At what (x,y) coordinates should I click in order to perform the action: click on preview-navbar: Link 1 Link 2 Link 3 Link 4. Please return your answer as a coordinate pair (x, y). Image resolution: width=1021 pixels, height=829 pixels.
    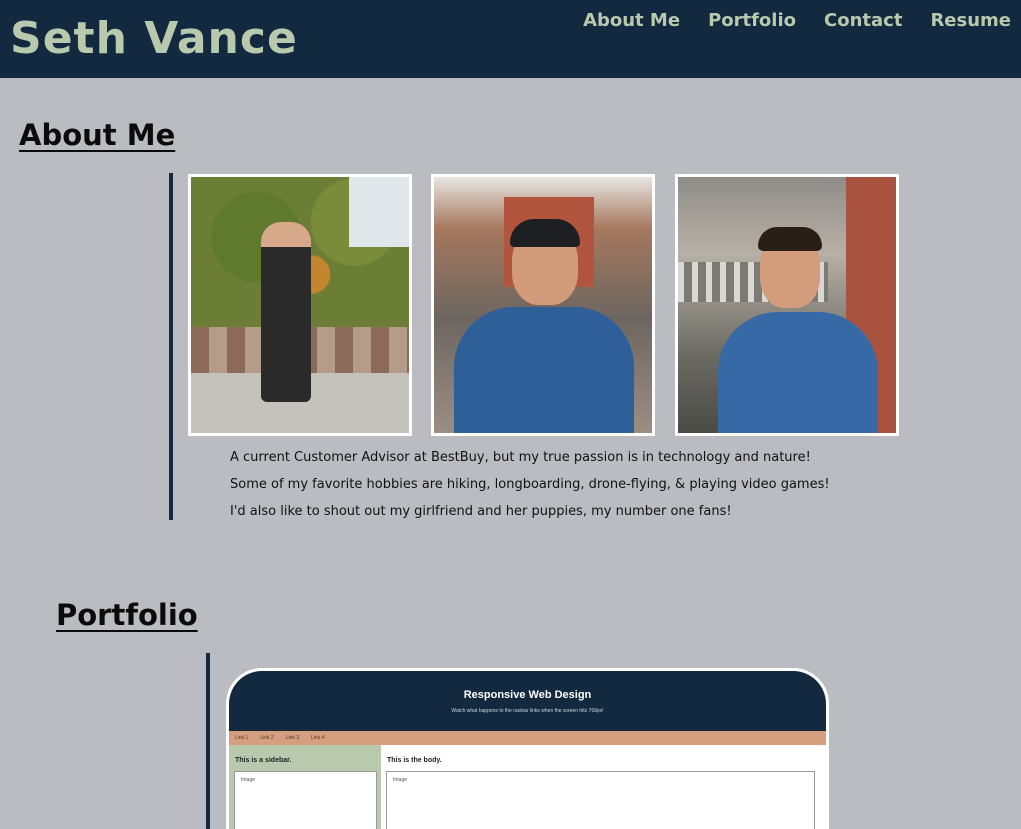
    Looking at the image, I should click on (527, 738).